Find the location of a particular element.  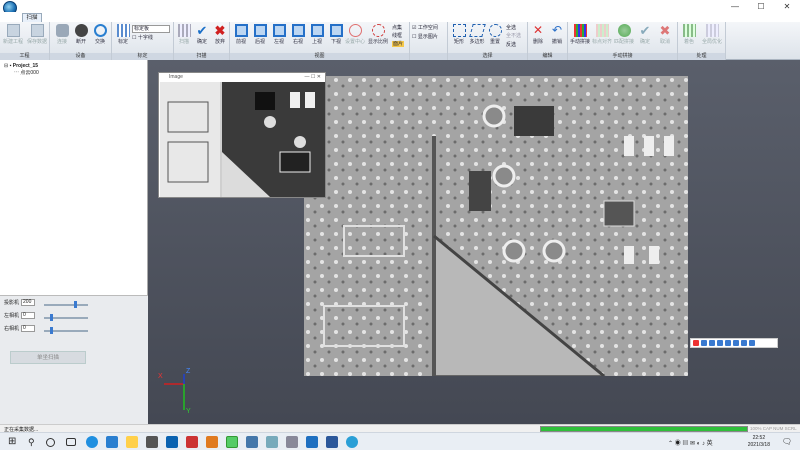

view-front-button: 前视 is located at coordinates (241, 34).